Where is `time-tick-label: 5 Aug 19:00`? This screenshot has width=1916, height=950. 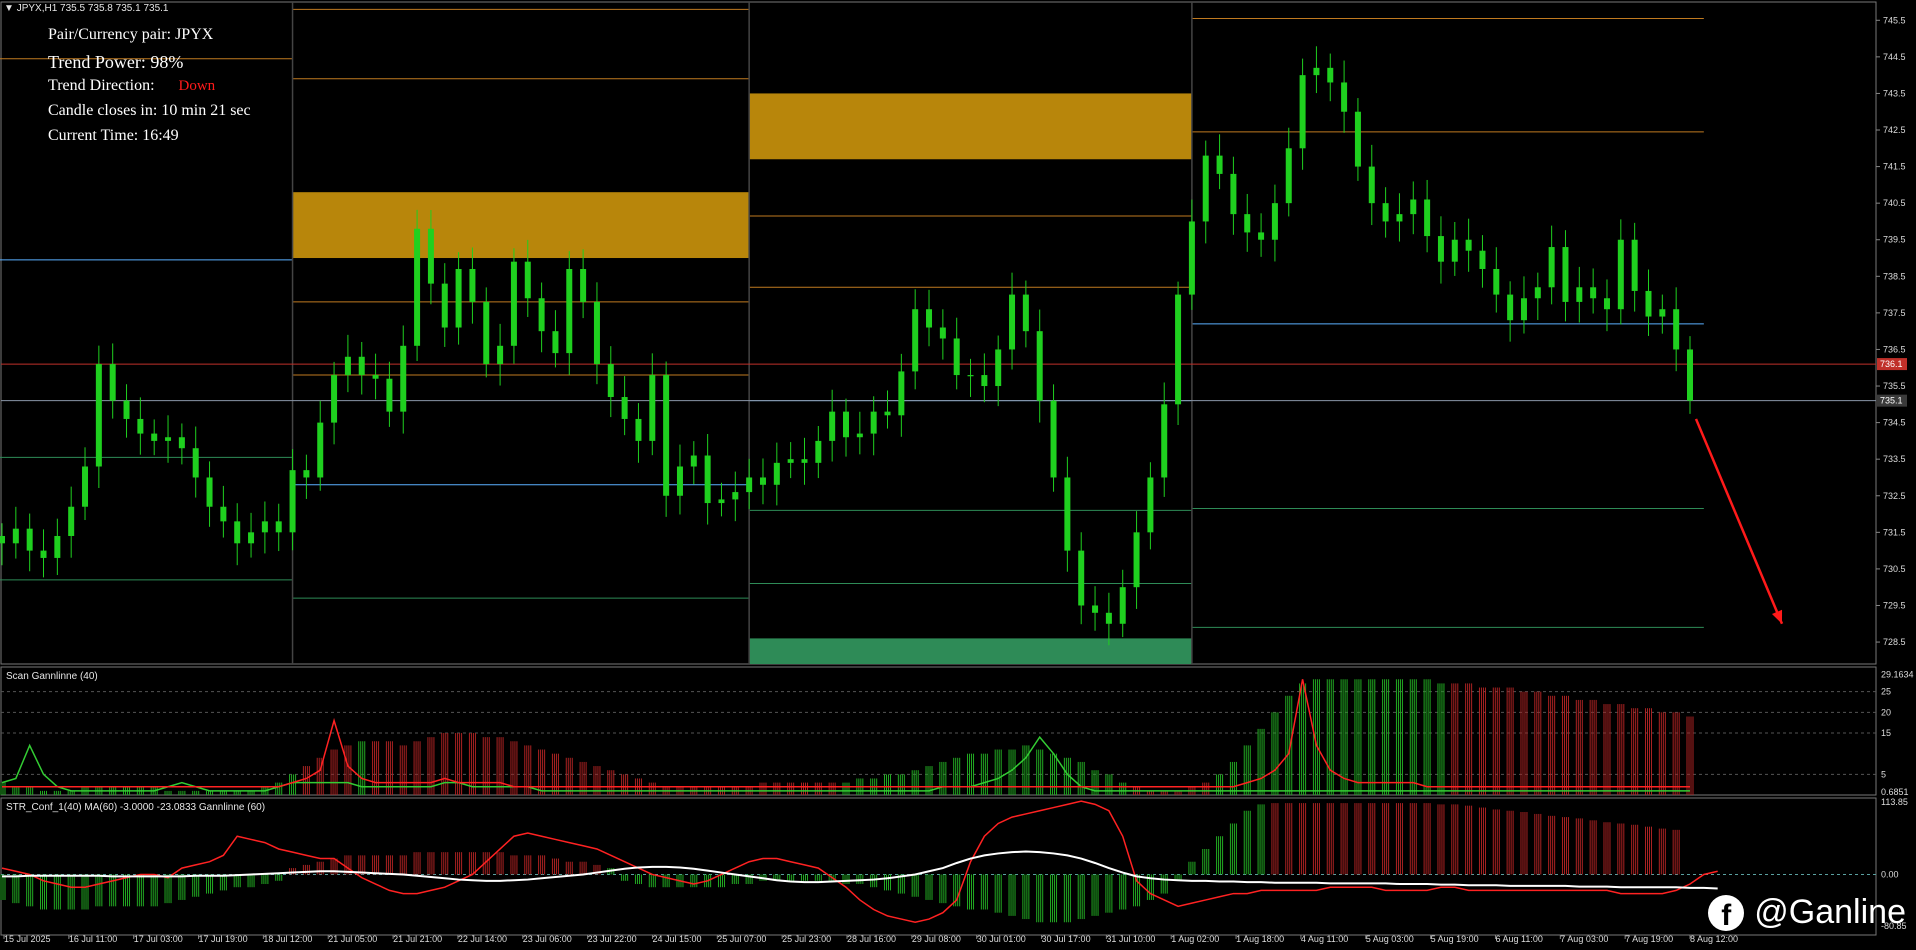 time-tick-label: 5 Aug 19:00 is located at coordinates (1455, 939).